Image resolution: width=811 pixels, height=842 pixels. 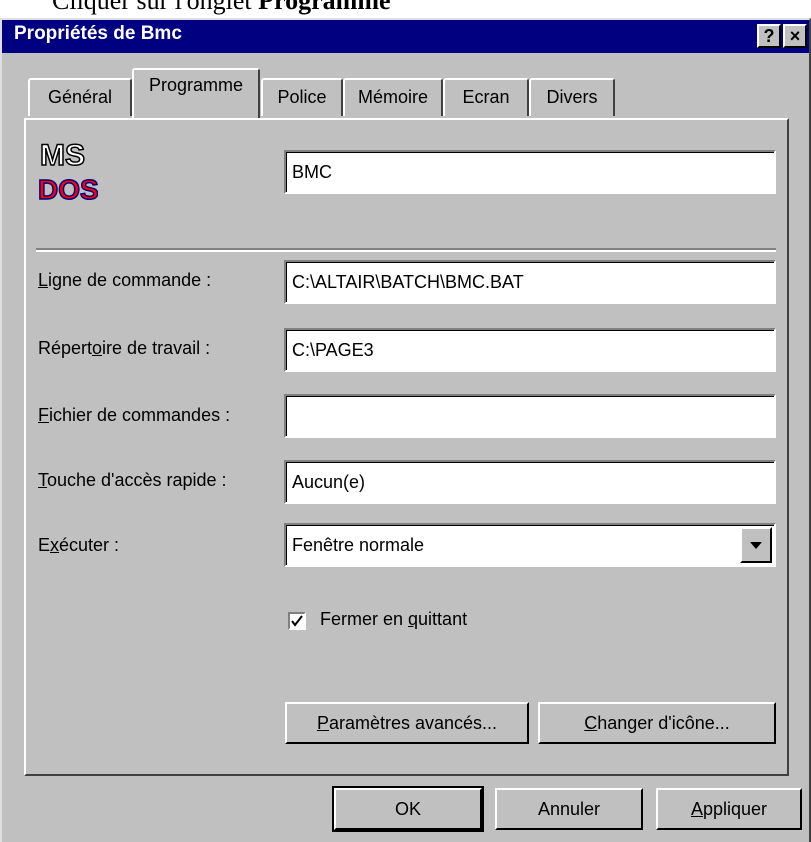 I want to click on ok-button: OK, so click(x=408, y=809).